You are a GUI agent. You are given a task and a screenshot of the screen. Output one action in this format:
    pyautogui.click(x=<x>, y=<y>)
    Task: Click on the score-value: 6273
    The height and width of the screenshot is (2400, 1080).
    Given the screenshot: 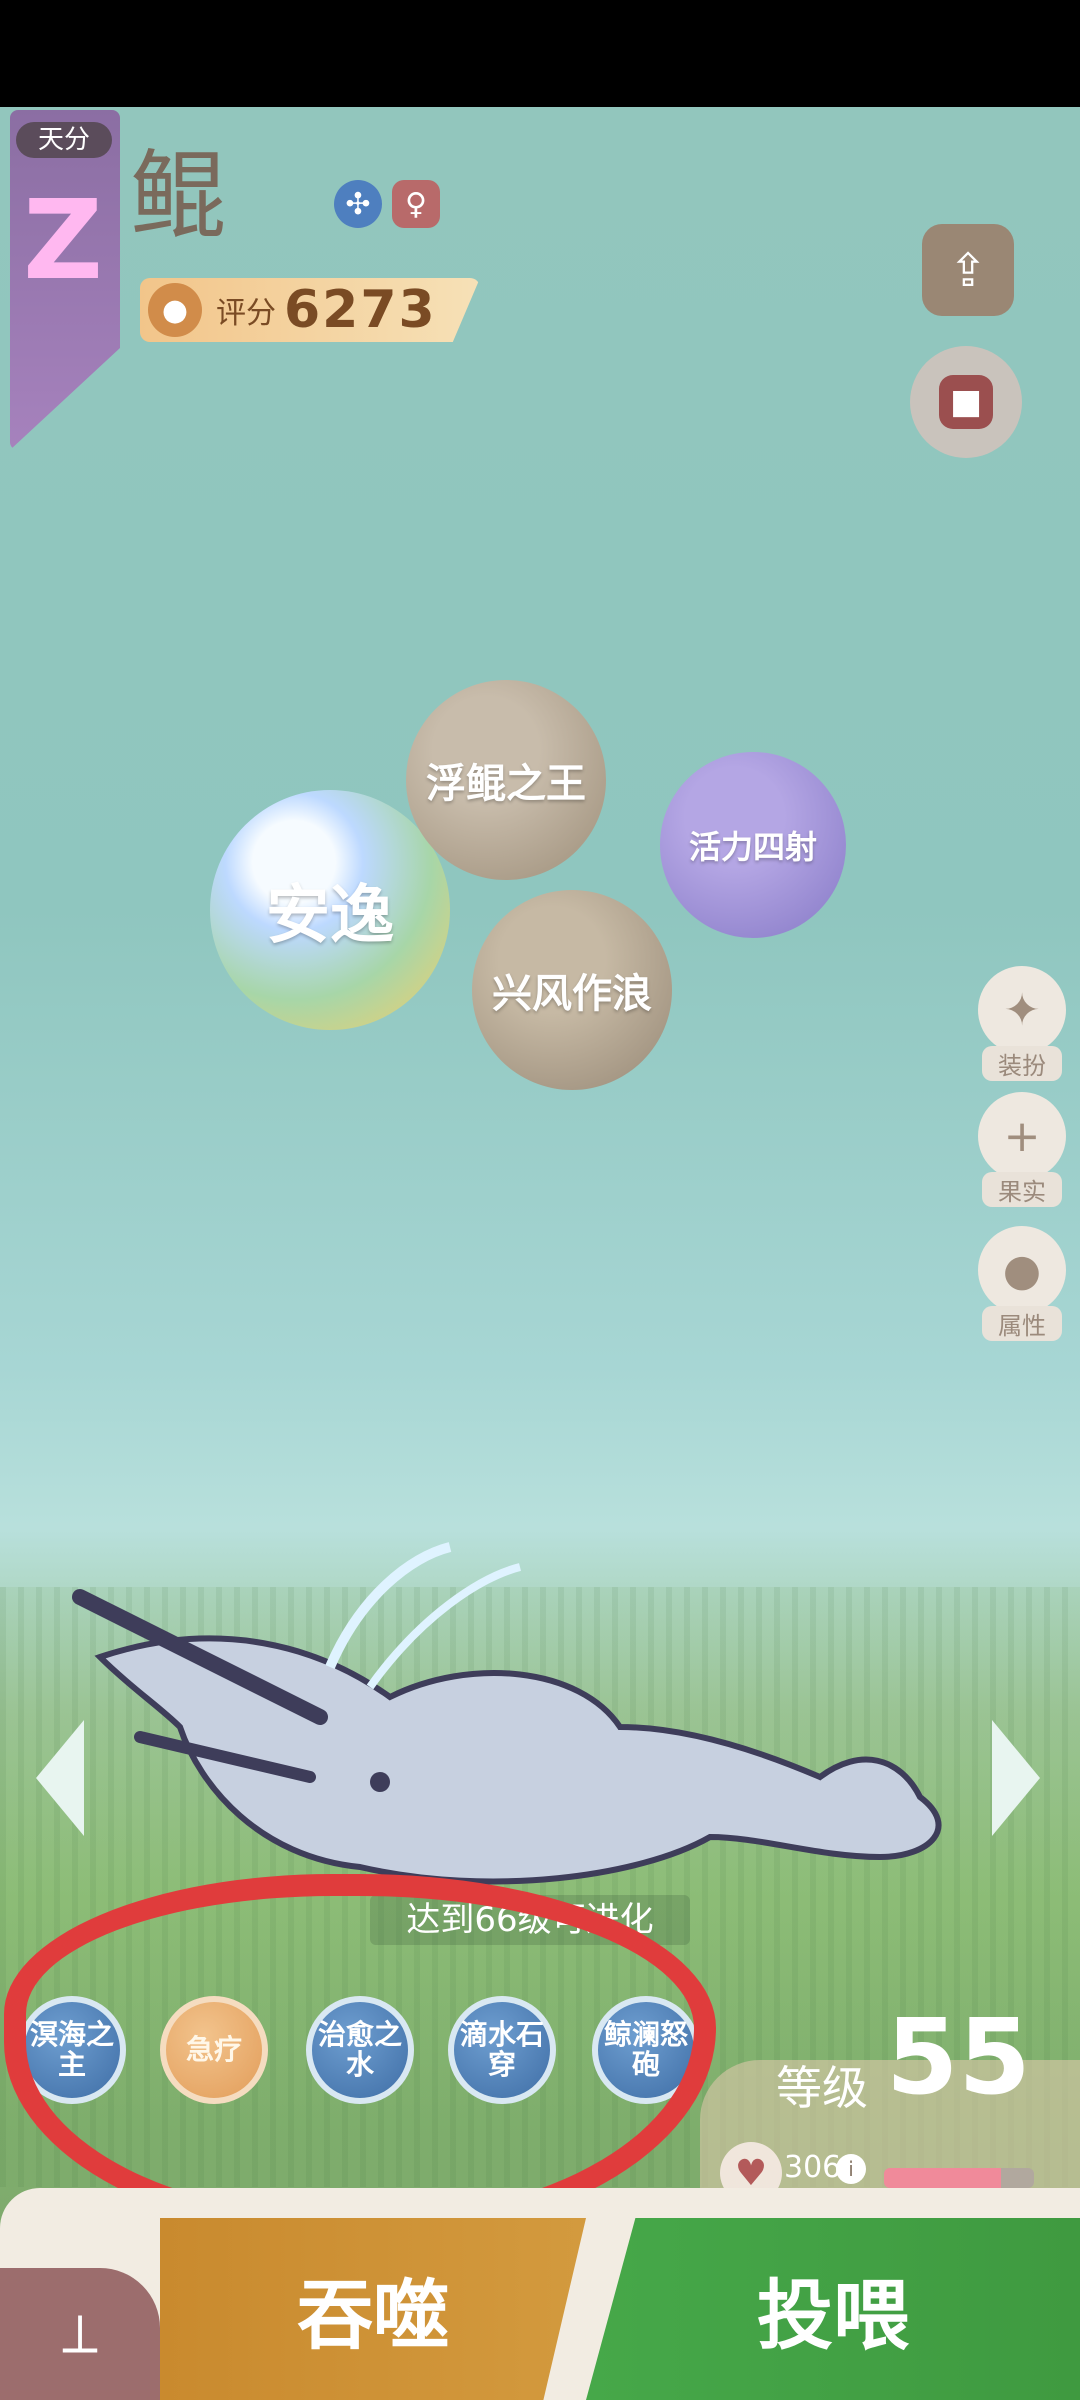 What is the action you would take?
    pyautogui.click(x=360, y=310)
    